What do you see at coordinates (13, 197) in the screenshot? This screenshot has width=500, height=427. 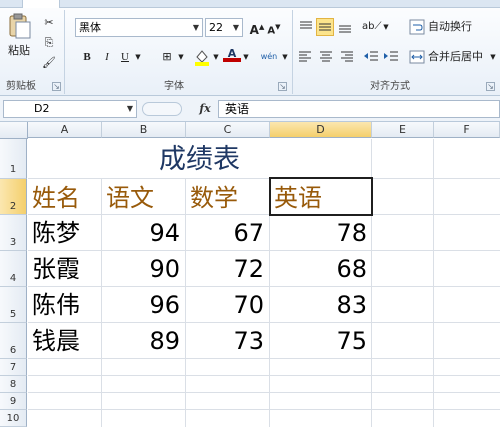 I see `row-header-2: 2` at bounding box center [13, 197].